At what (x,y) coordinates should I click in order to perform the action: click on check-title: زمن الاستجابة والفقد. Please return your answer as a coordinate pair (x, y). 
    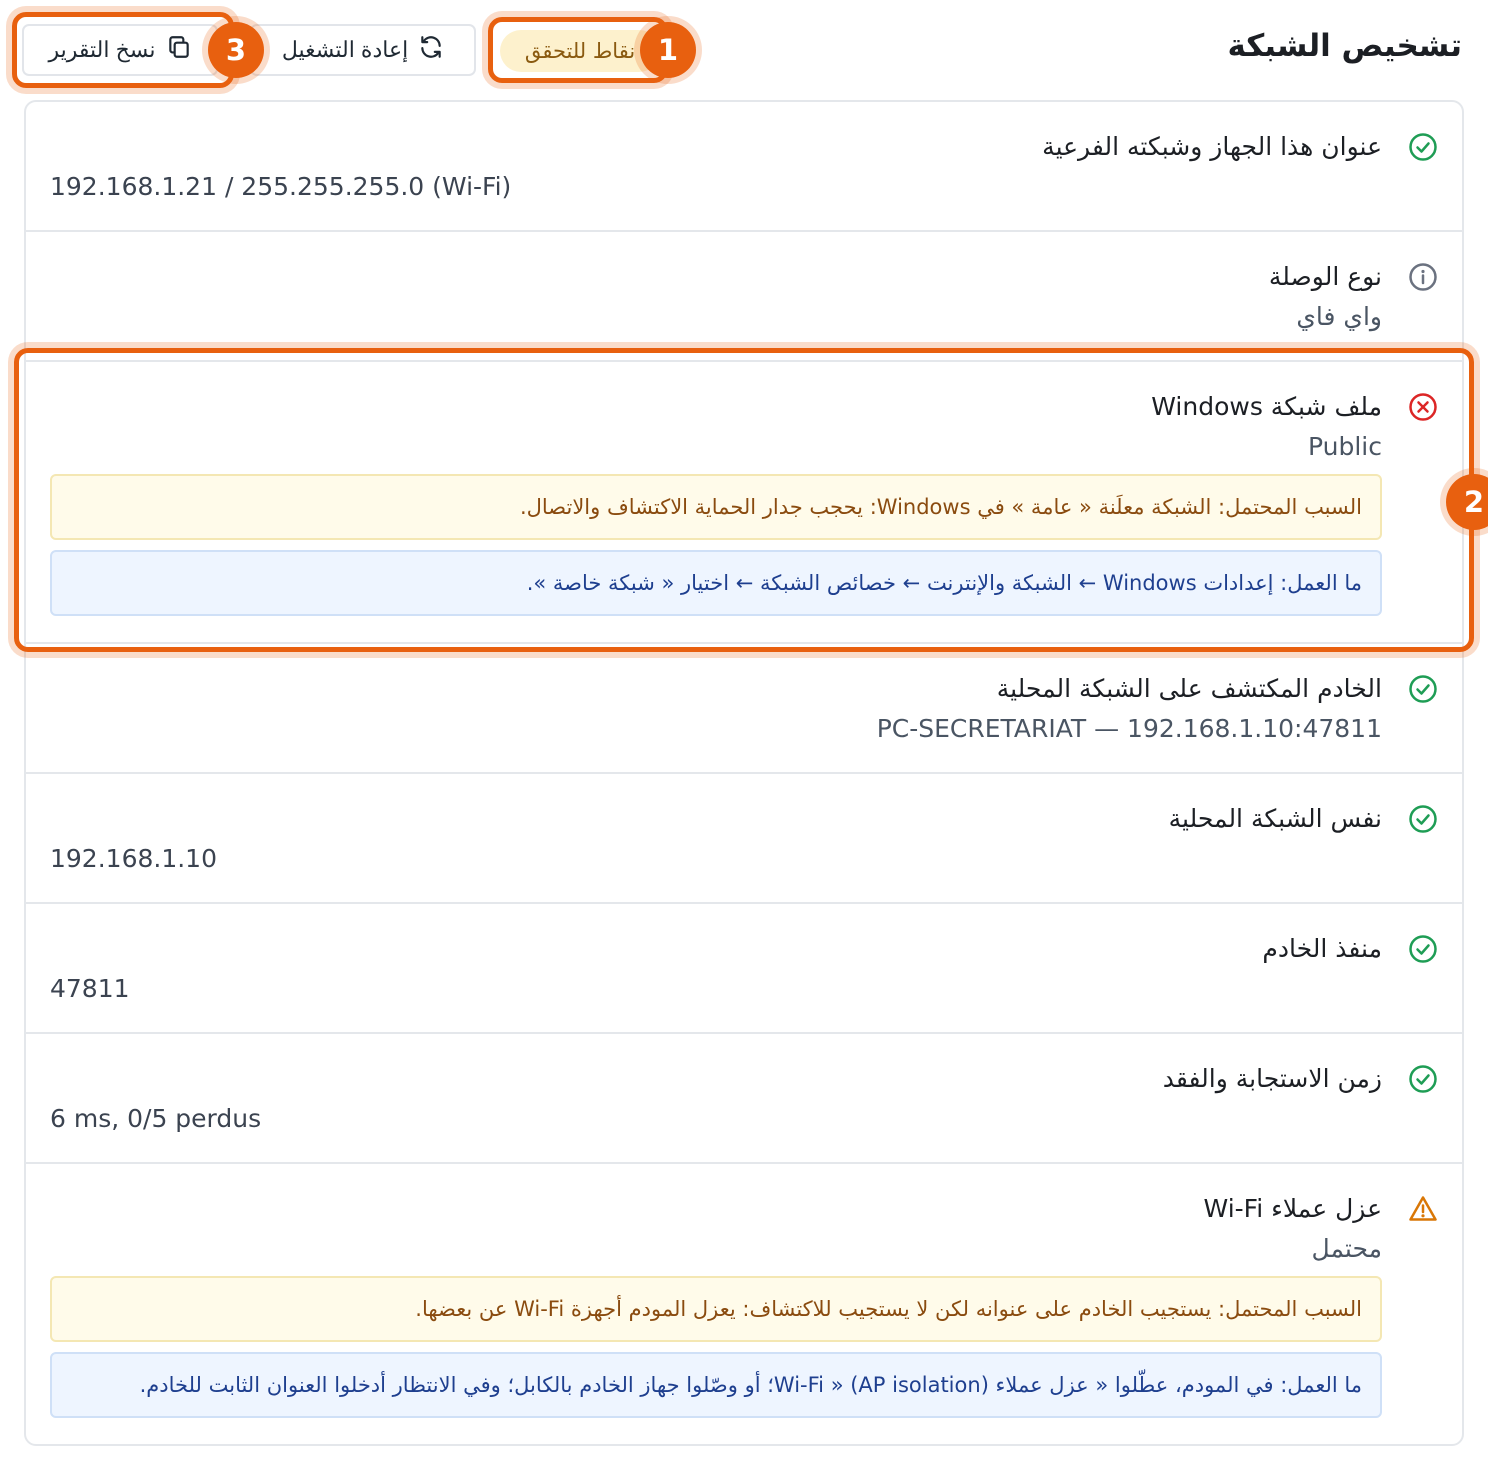
    Looking at the image, I should click on (1272, 1078).